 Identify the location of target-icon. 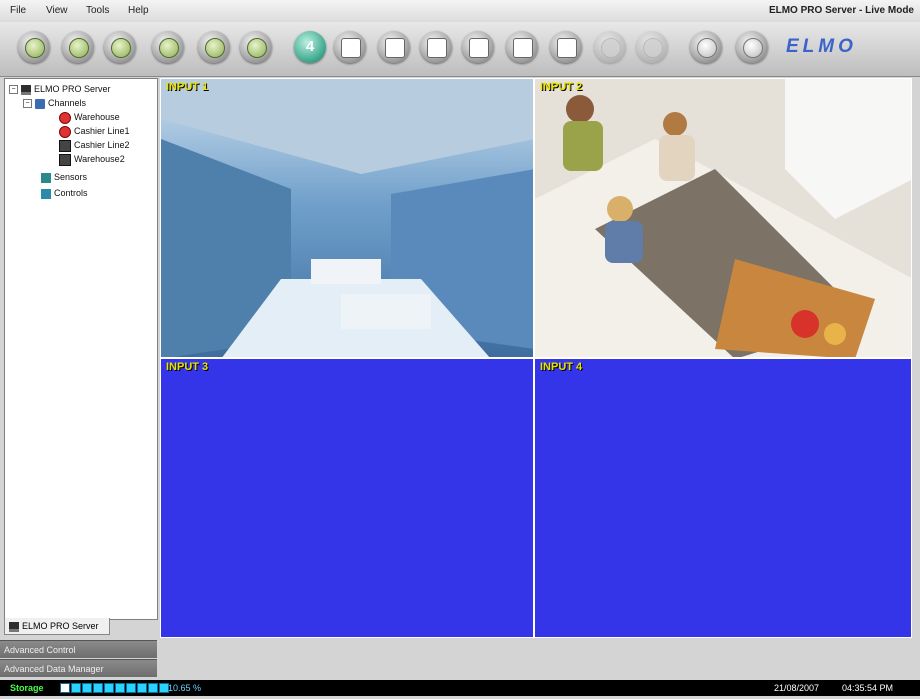
(753, 48).